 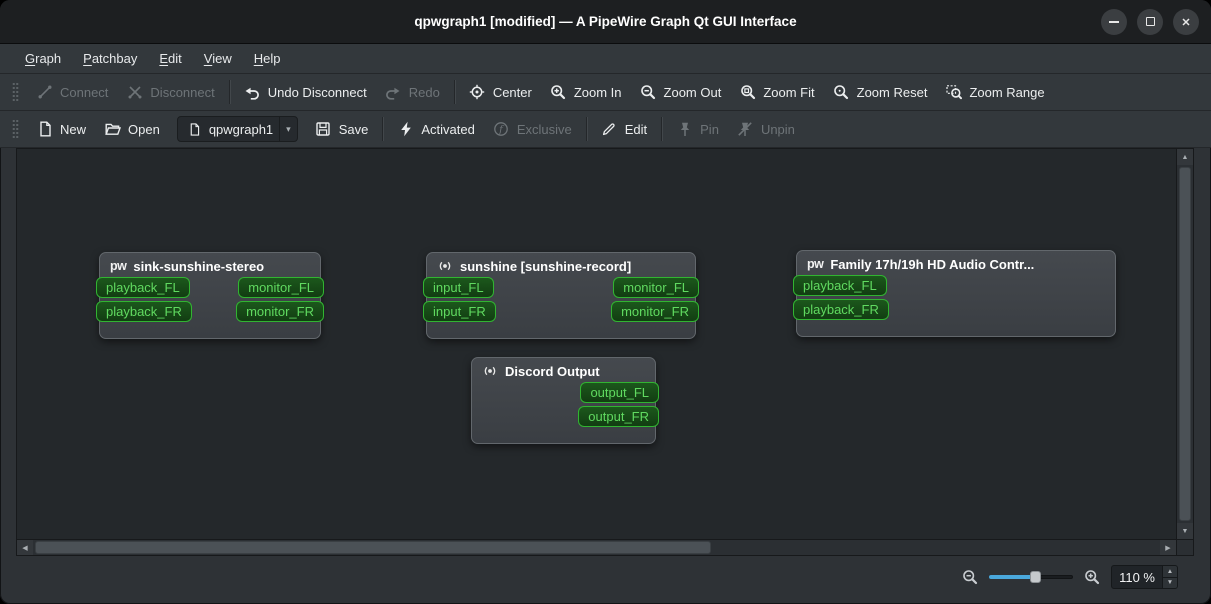 What do you see at coordinates (373, 547) in the screenshot?
I see `horizontal-scrollbar-handle` at bounding box center [373, 547].